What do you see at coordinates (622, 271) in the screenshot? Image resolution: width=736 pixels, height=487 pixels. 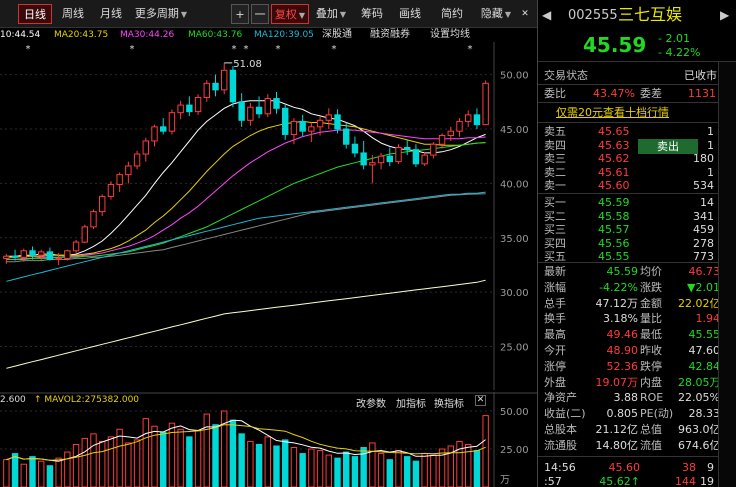 I see `stat-value: 45.59` at bounding box center [622, 271].